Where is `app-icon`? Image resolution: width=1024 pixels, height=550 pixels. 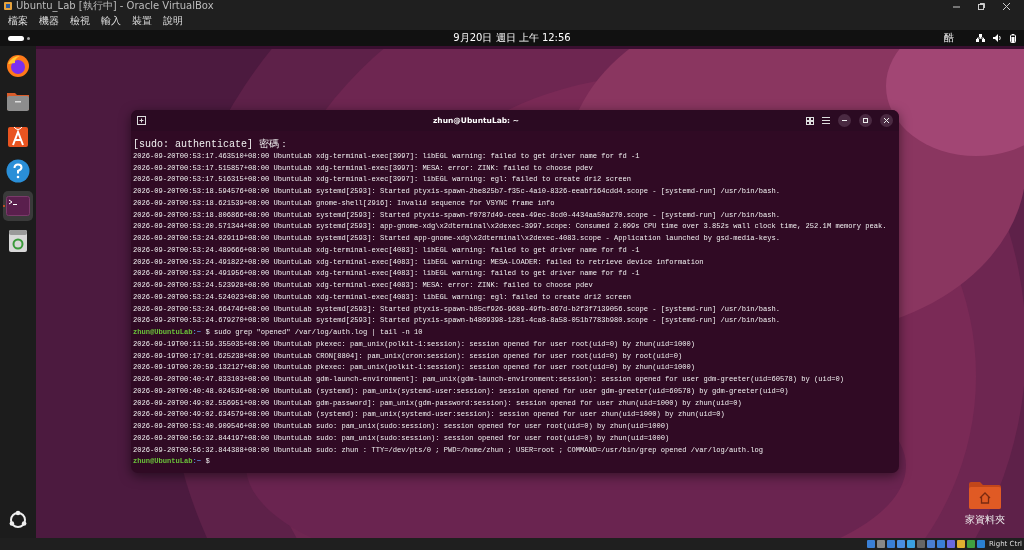
app-icon is located at coordinates (8, 6).